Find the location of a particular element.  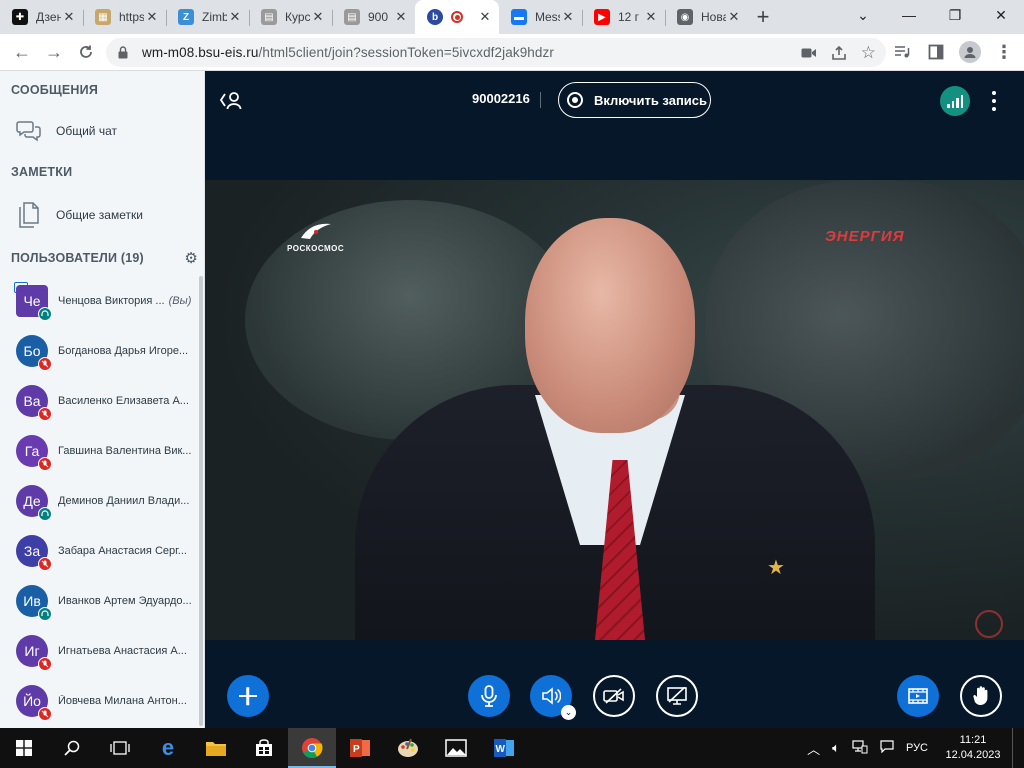

chrome-app is located at coordinates (312, 748).